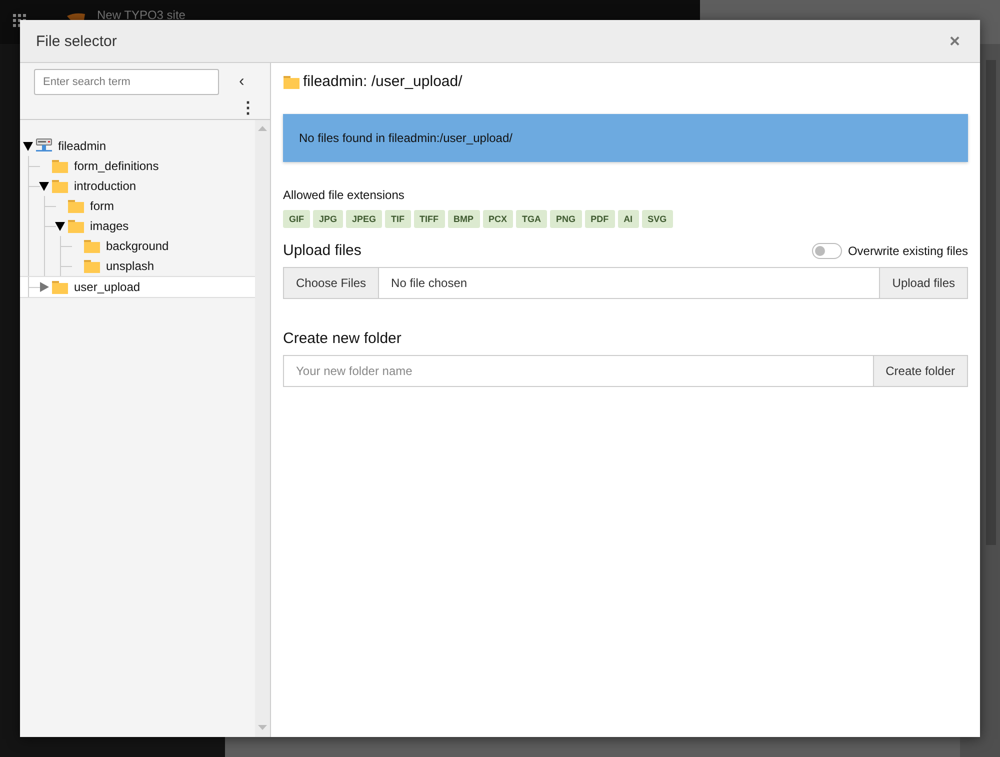 The image size is (1000, 757). What do you see at coordinates (578, 371) in the screenshot?
I see `folder-name-field: Your new folder name` at bounding box center [578, 371].